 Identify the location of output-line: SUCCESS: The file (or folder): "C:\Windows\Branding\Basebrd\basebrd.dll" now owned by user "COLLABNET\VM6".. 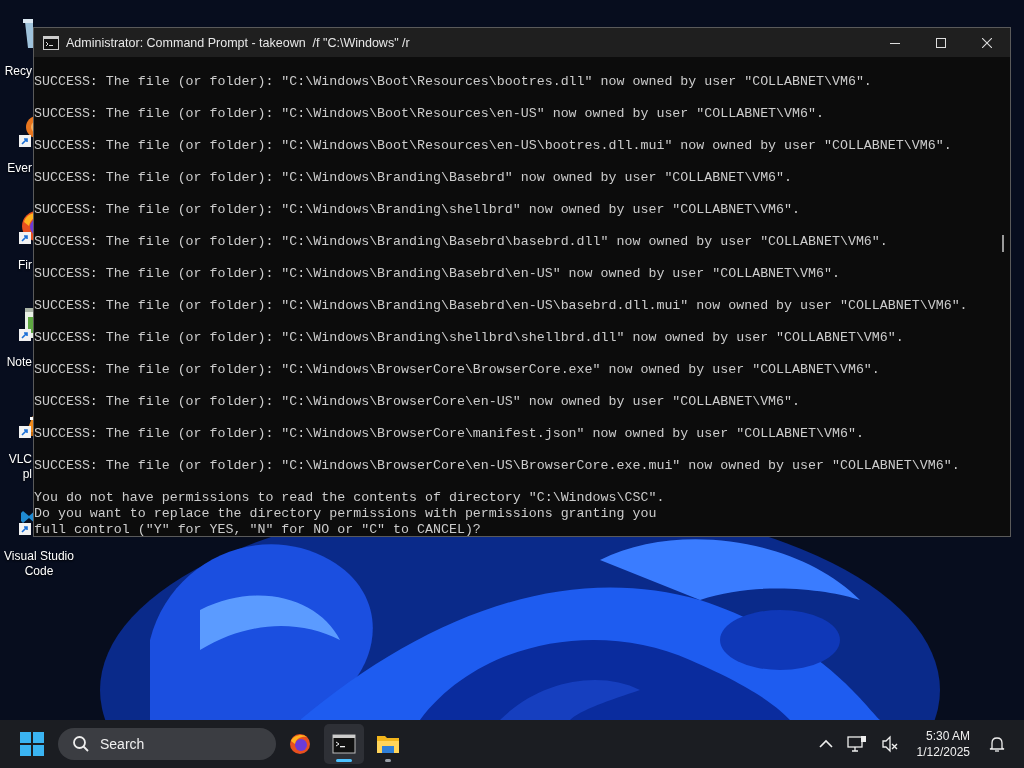
(461, 242).